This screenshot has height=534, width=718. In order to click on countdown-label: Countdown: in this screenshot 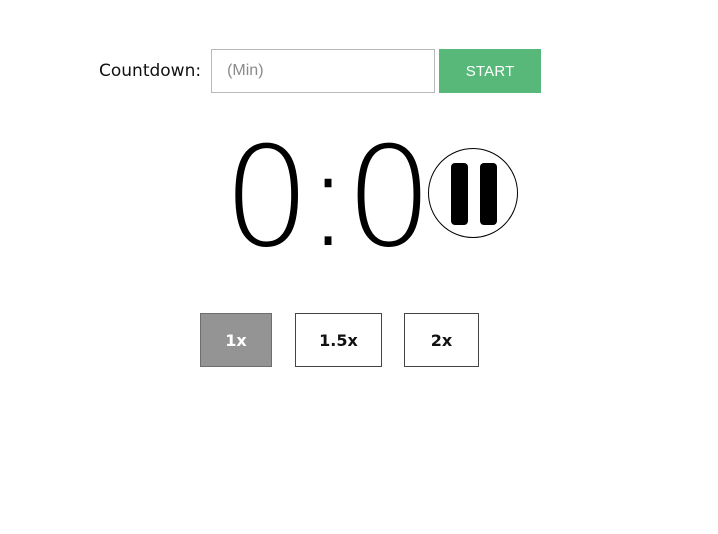, I will do `click(150, 71)`.